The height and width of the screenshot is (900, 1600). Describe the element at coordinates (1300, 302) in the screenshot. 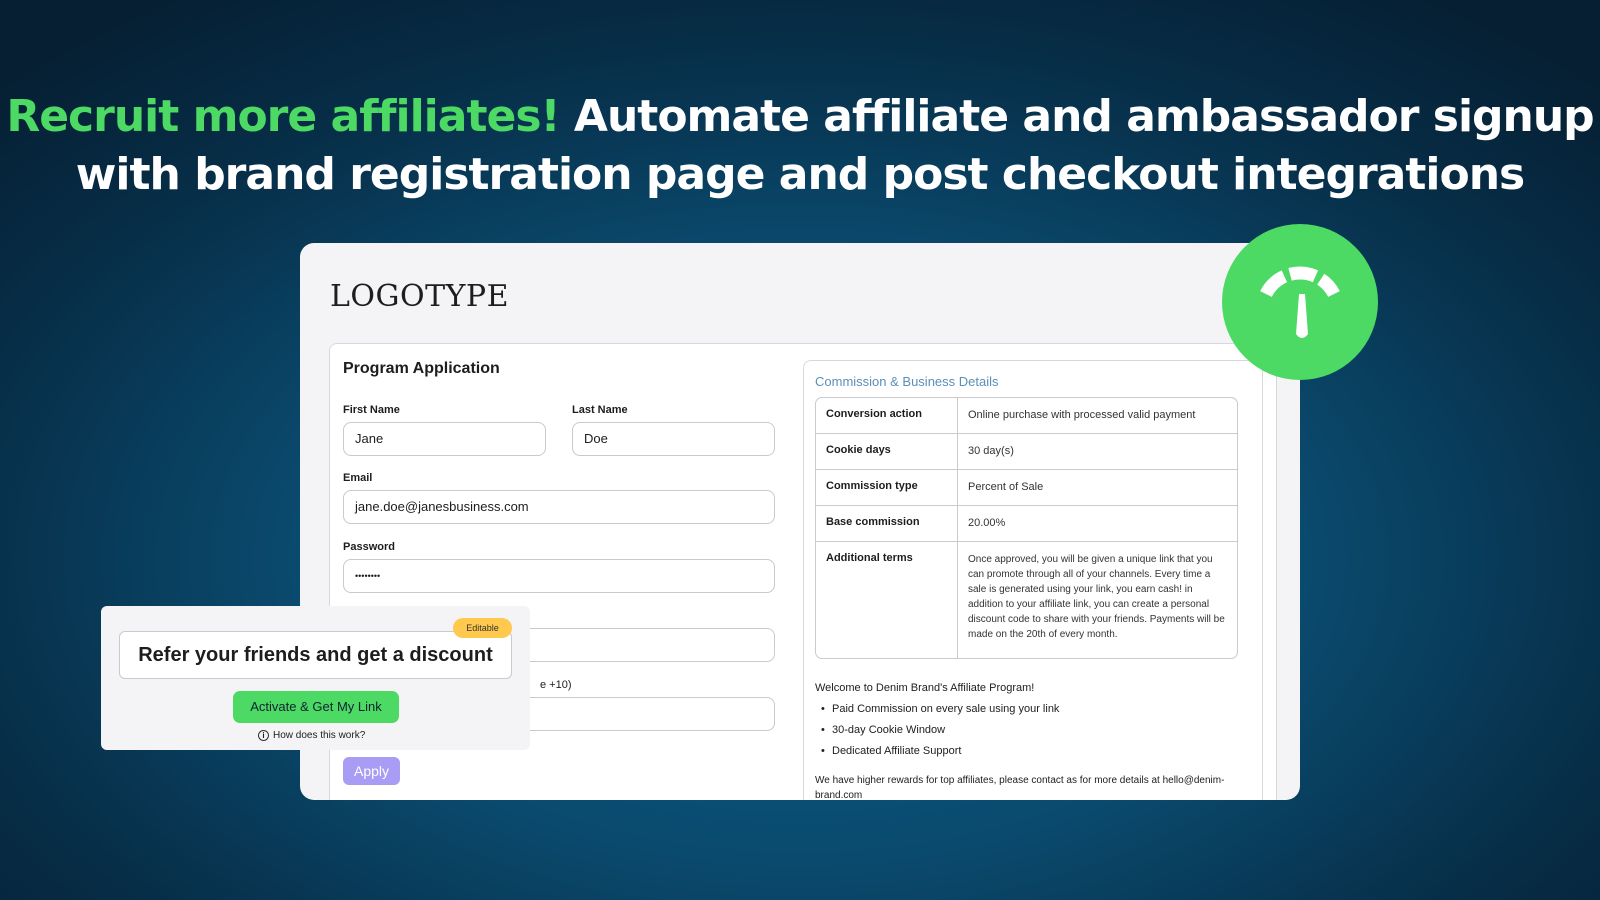

I see `gauge-icon` at that location.